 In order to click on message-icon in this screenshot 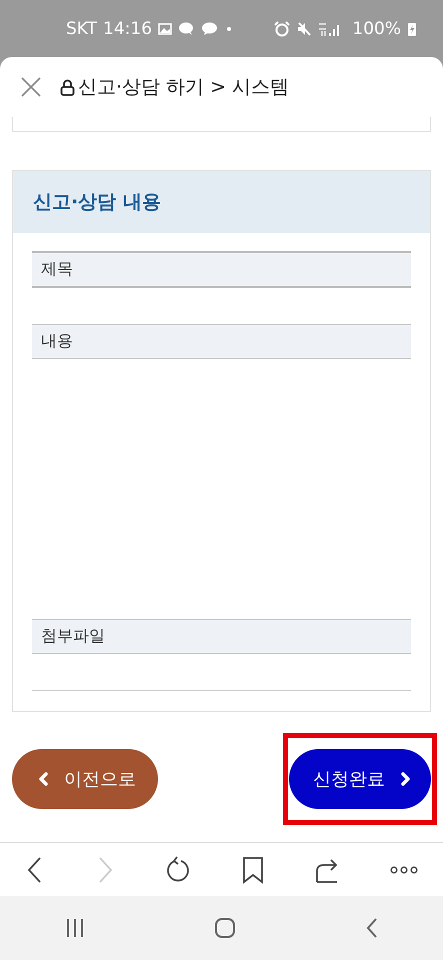, I will do `click(209, 28)`.